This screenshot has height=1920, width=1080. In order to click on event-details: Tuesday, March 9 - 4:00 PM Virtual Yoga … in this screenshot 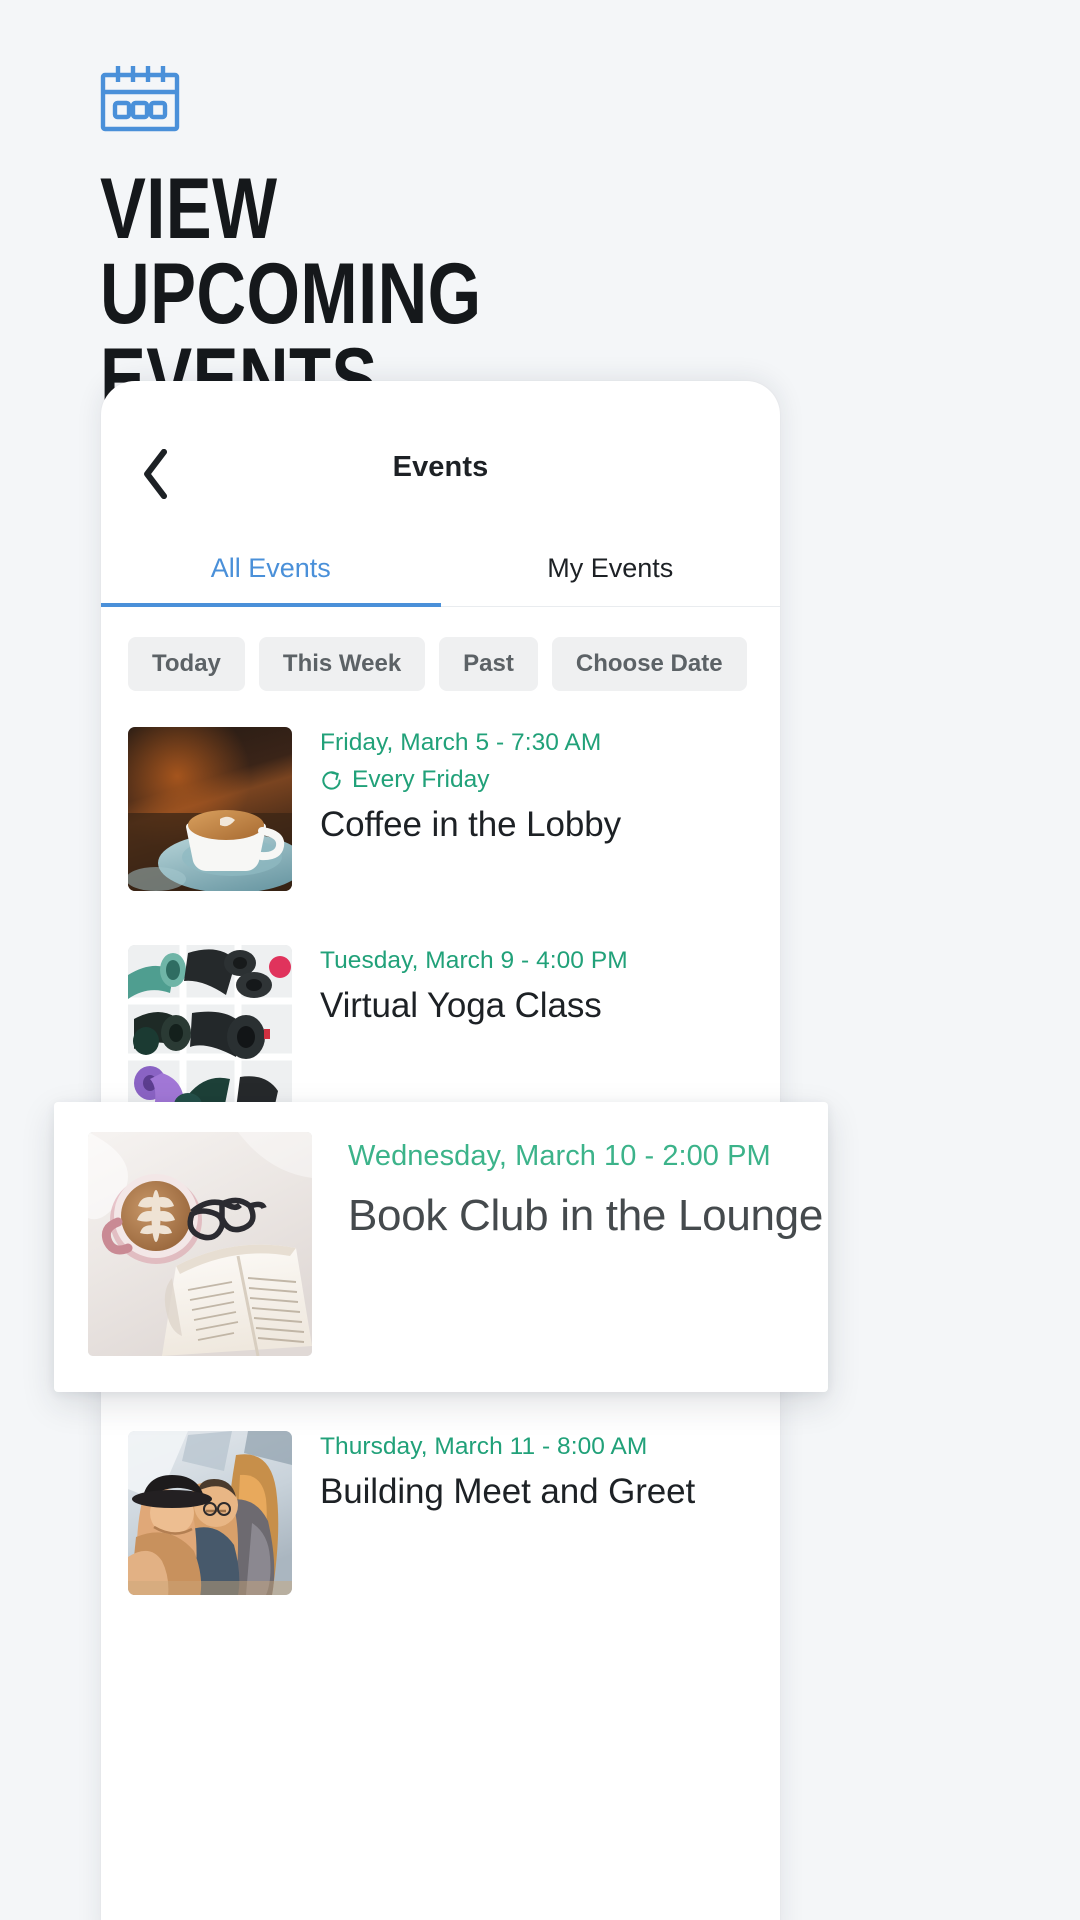, I will do `click(474, 1027)`.